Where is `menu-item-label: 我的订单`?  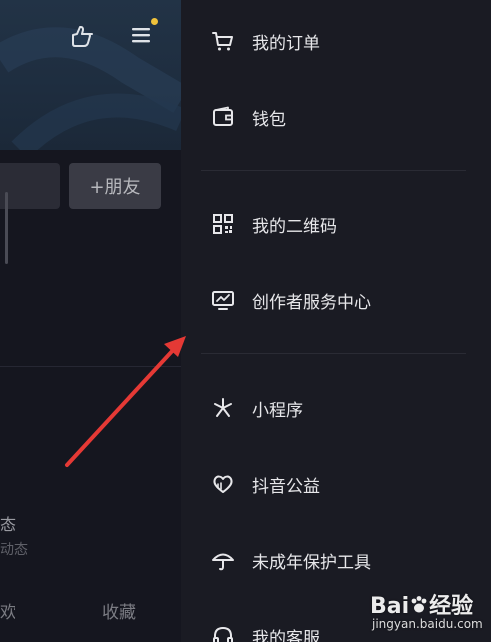 menu-item-label: 我的订单 is located at coordinates (286, 43).